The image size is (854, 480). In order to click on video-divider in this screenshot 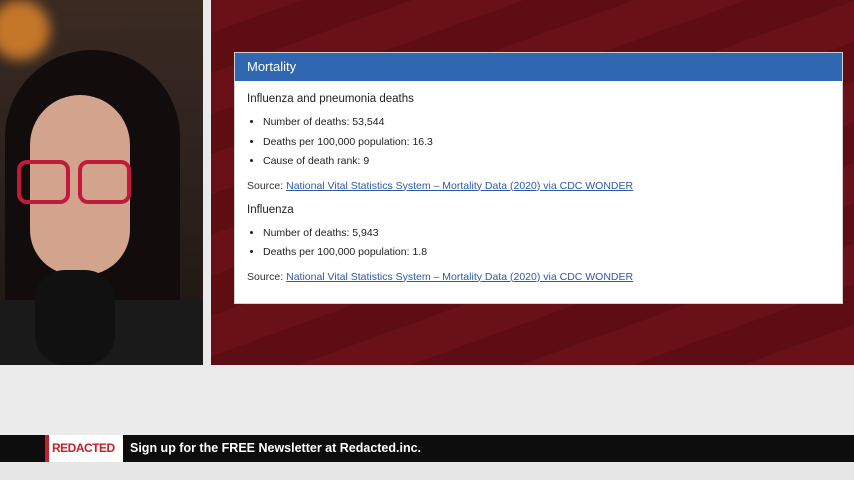, I will do `click(207, 182)`.